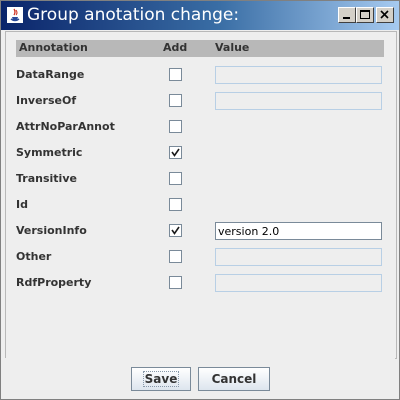 The width and height of the screenshot is (400, 400). What do you see at coordinates (201, 127) in the screenshot?
I see `table-row: AttrNoParAnnot` at bounding box center [201, 127].